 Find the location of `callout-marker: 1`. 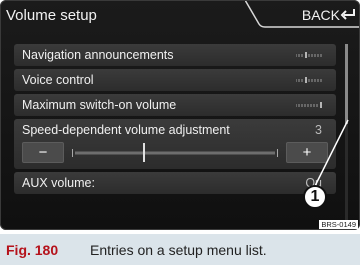

callout-marker: 1 is located at coordinates (315, 197).